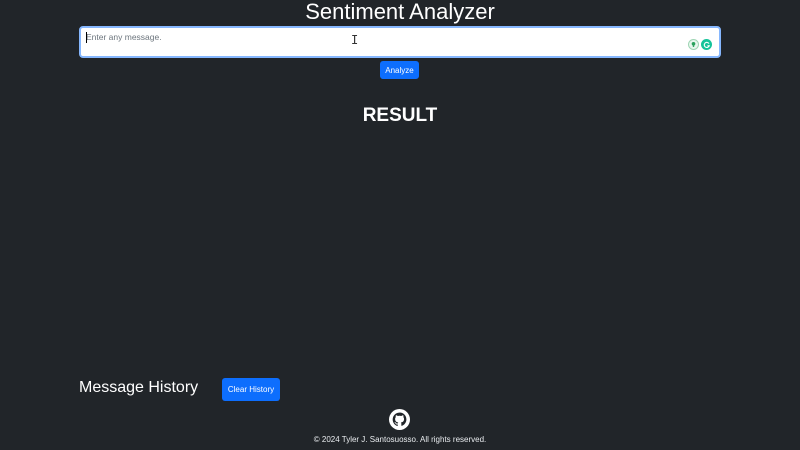  Describe the element at coordinates (355, 40) in the screenshot. I see `ibeam-cursor-icon: I` at that location.